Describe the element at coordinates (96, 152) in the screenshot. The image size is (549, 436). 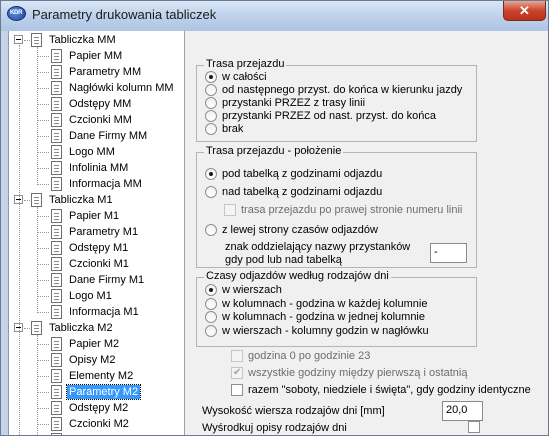
I see `tree-leaf-node: Logo MM` at that location.